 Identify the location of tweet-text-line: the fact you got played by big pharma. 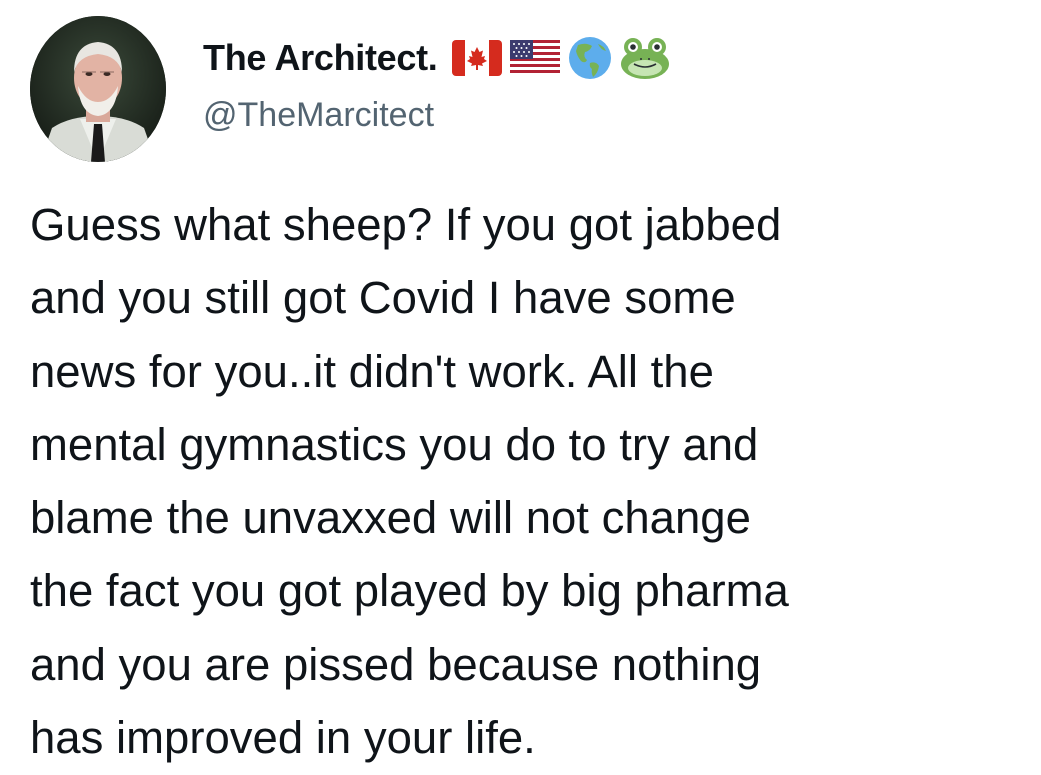
(409, 591).